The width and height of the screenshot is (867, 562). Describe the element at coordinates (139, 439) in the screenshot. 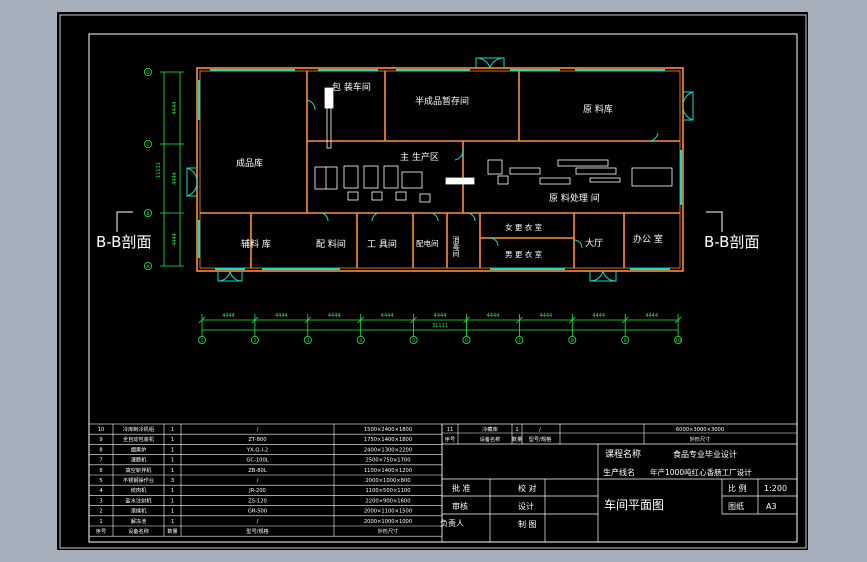

I see `table-cell: 全自动包装机` at that location.